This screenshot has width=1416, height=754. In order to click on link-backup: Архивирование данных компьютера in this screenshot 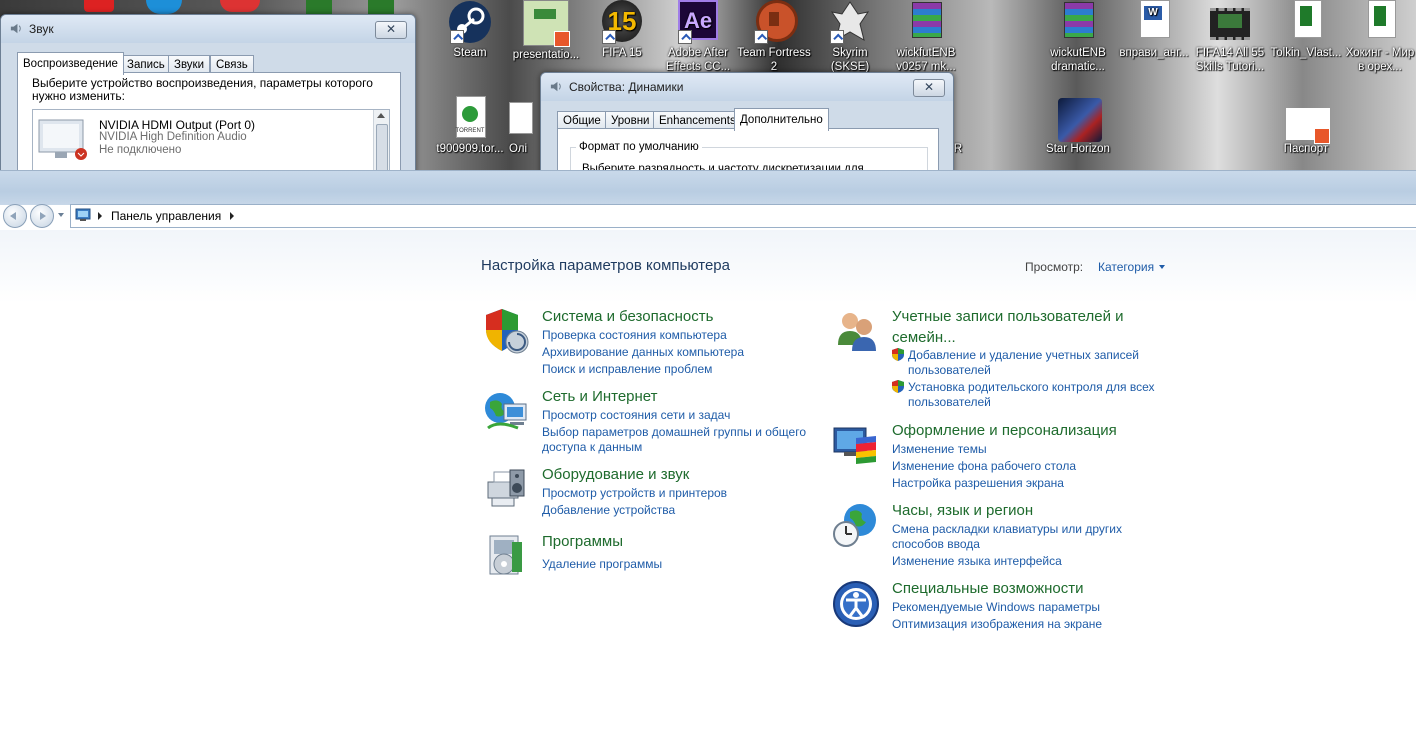, I will do `click(643, 352)`.